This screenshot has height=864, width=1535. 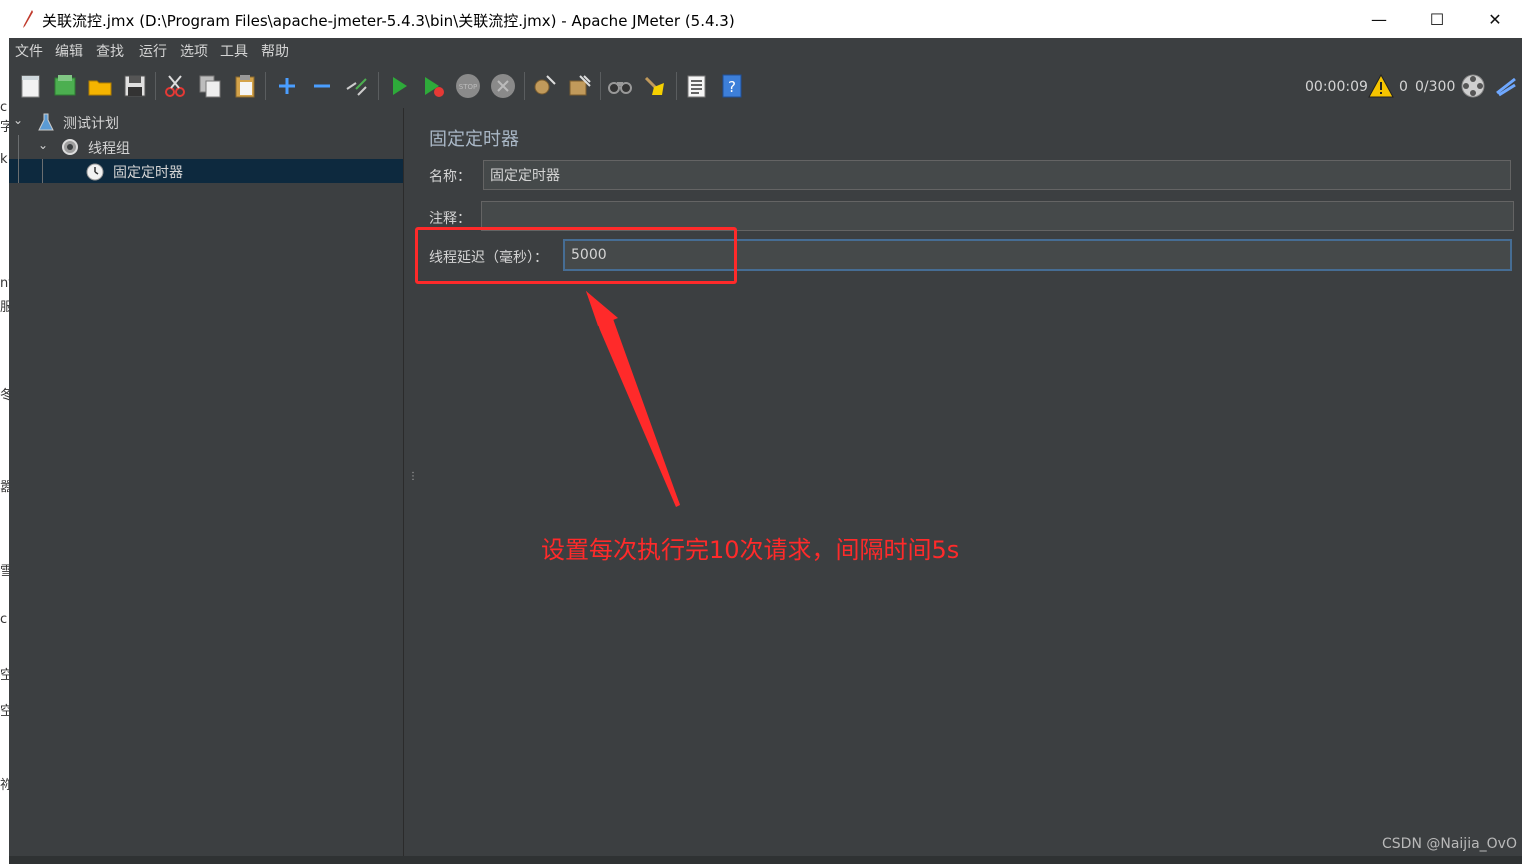 I want to click on background-text: 冬, so click(x=4, y=395).